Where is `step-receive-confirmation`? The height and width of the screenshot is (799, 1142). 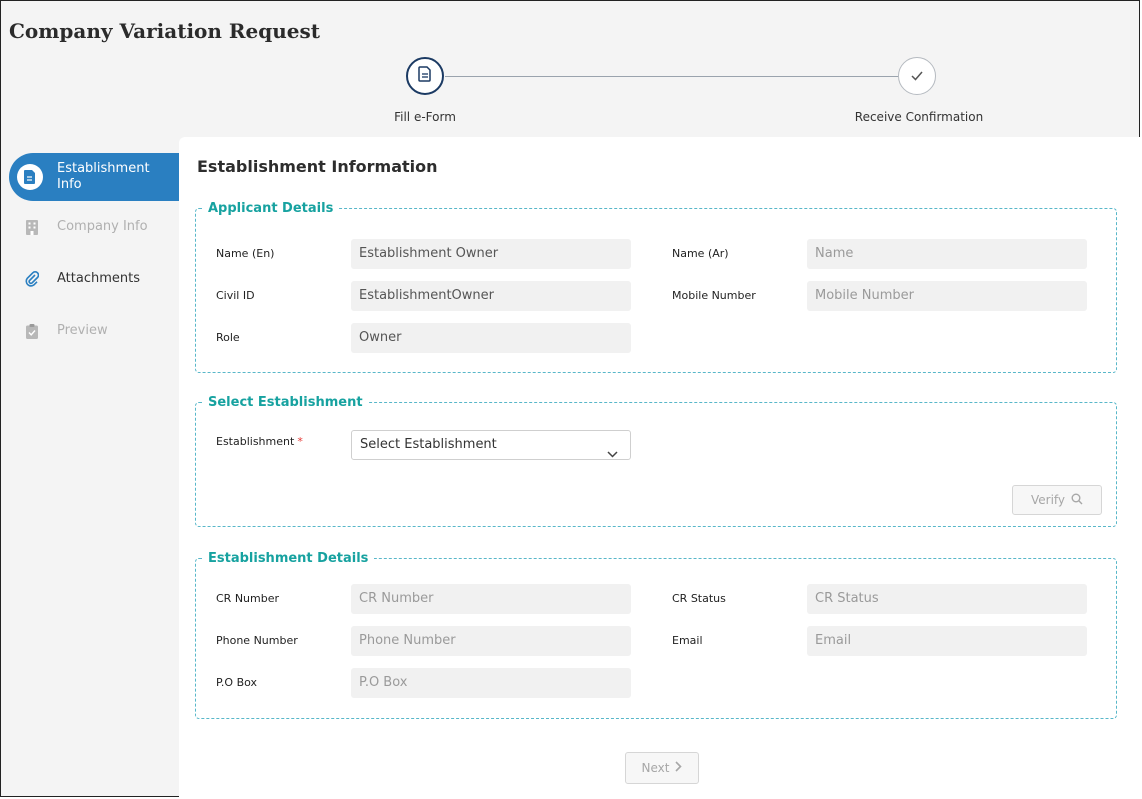
step-receive-confirmation is located at coordinates (917, 76).